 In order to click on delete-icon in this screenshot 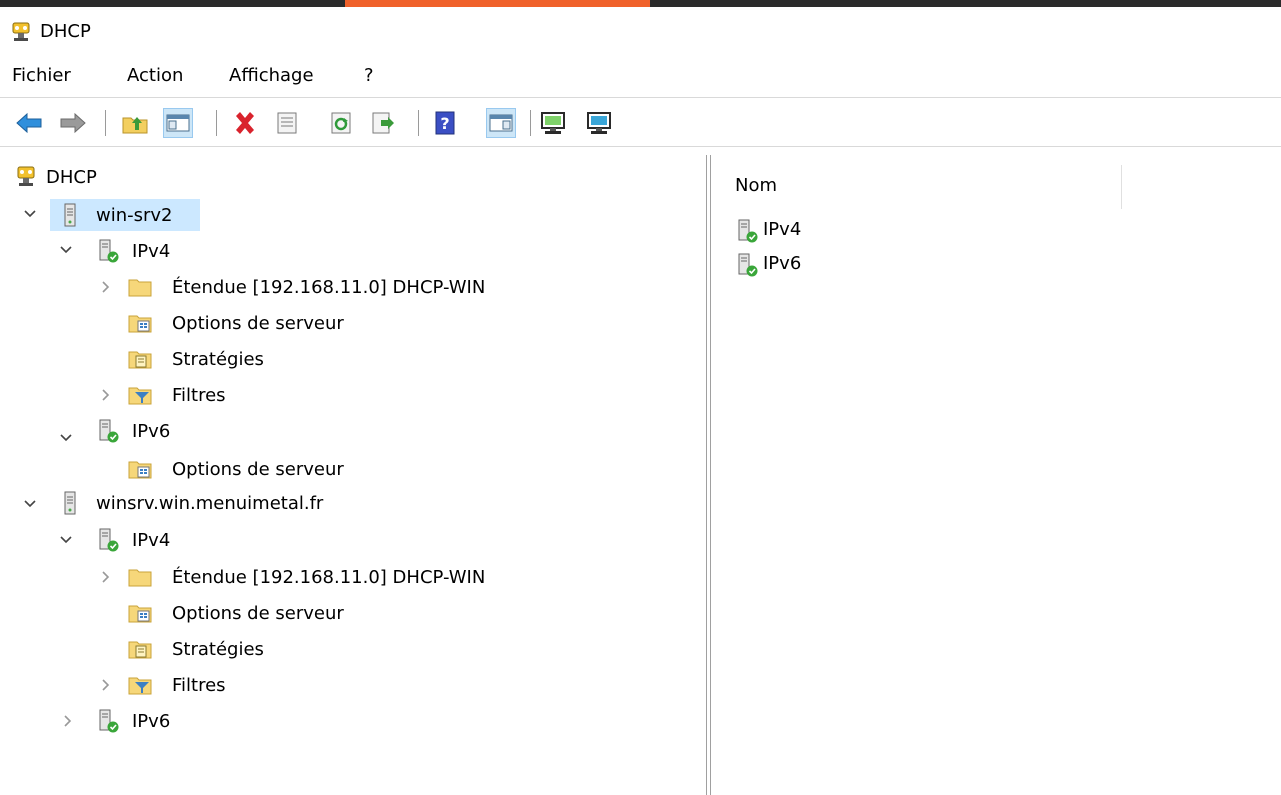, I will do `click(245, 123)`.